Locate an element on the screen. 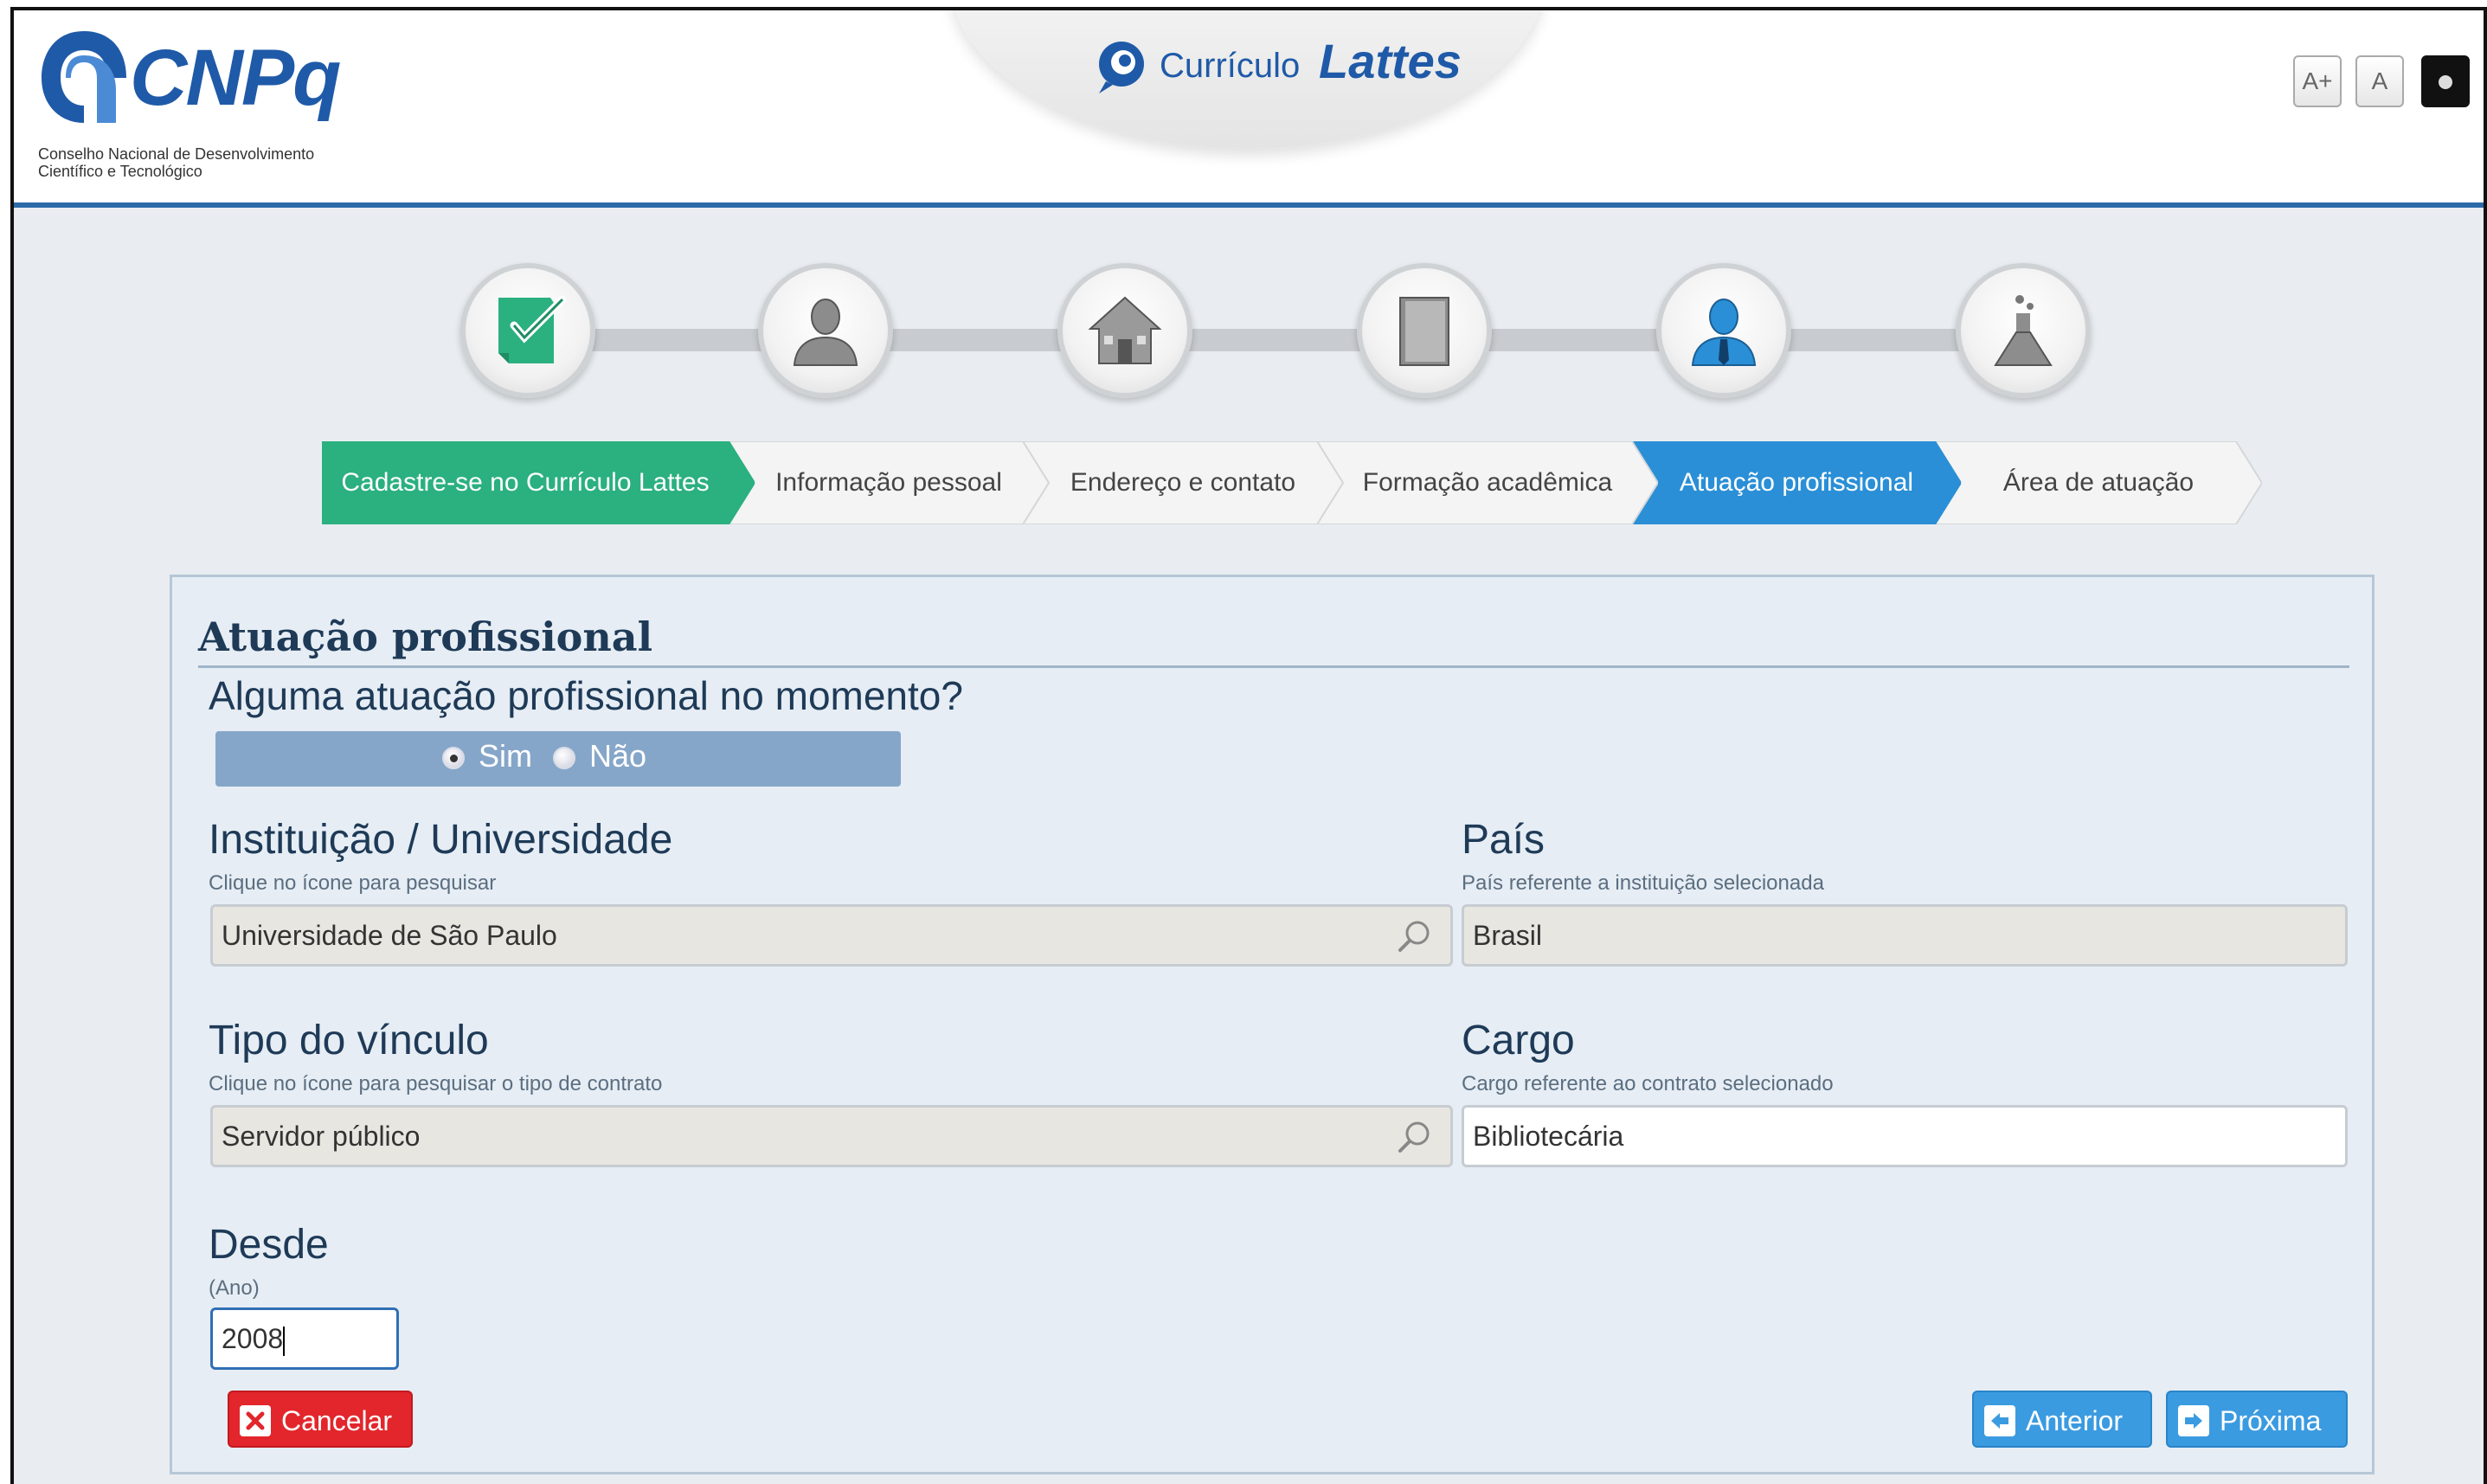 Image resolution: width=2487 pixels, height=1484 pixels. person-icon is located at coordinates (825, 332).